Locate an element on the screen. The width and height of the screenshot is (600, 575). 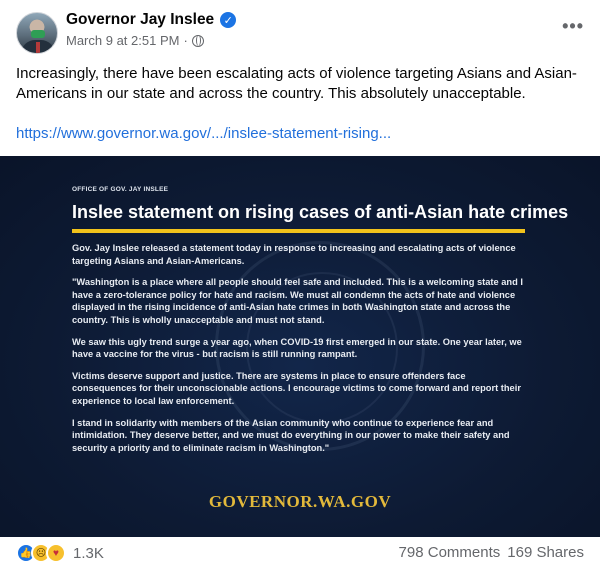
governor-url-banner: GOVERNOR.WA.GOV is located at coordinates (300, 501).